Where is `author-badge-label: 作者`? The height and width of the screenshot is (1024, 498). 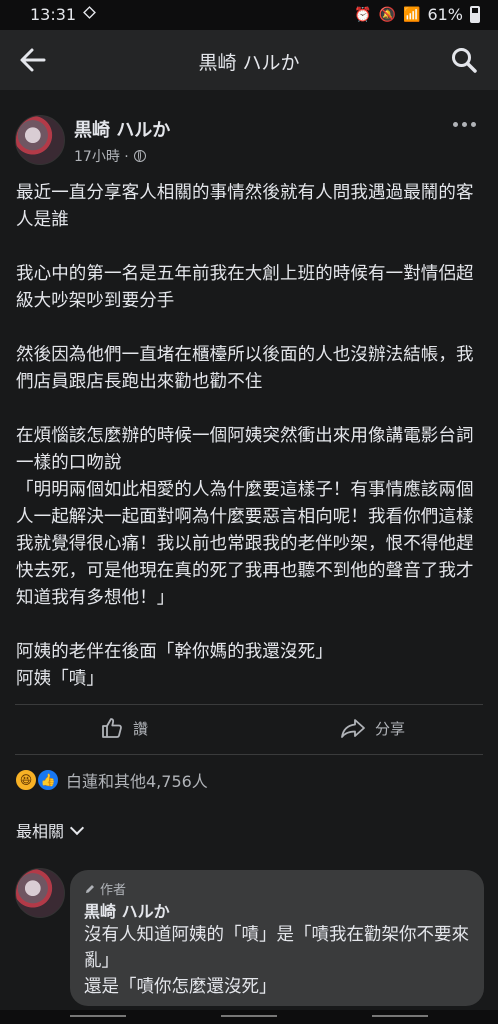 author-badge-label: 作者 is located at coordinates (113, 890).